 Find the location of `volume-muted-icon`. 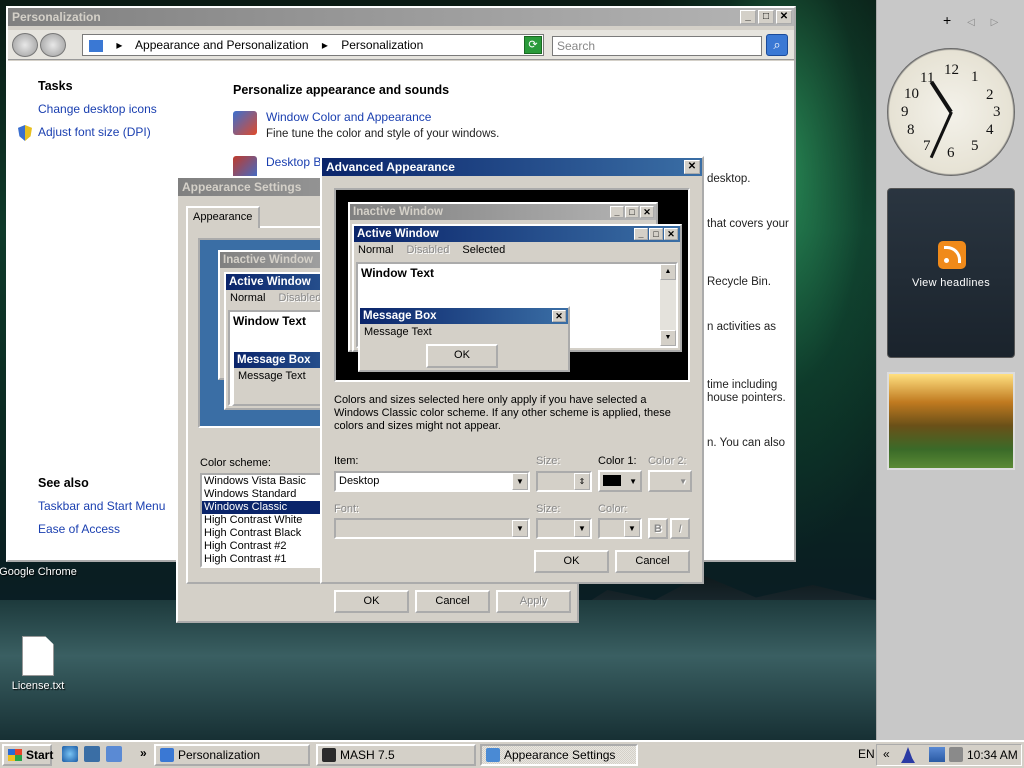

volume-muted-icon is located at coordinates (956, 754).